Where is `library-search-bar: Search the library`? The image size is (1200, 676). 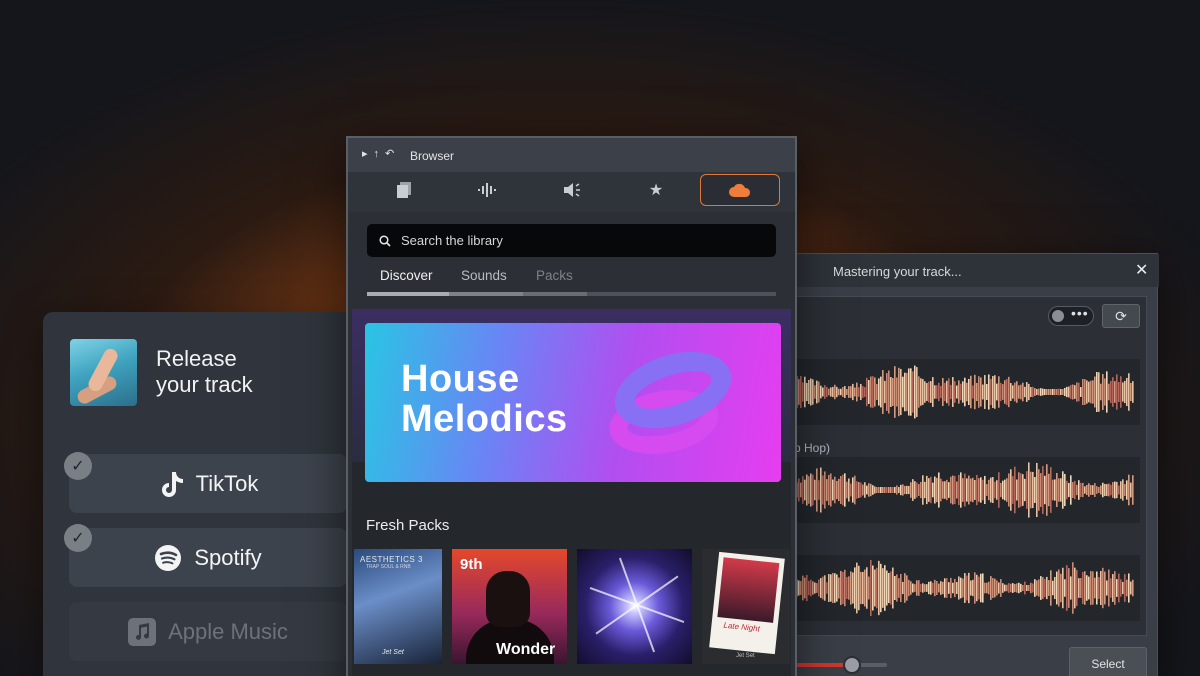 library-search-bar: Search the library is located at coordinates (571, 240).